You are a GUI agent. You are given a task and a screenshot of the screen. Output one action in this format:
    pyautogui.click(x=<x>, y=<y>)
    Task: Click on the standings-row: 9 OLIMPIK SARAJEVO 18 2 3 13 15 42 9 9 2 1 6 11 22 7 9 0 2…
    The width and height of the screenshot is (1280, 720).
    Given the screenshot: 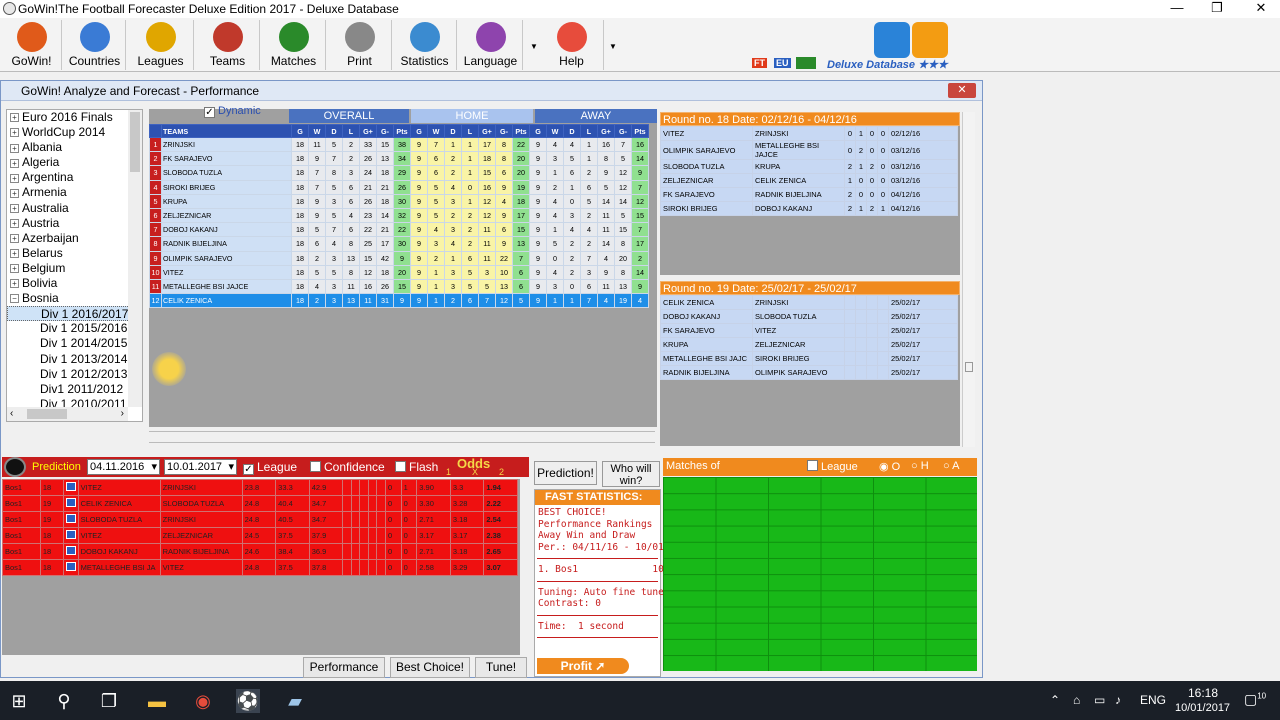 What is the action you would take?
    pyautogui.click(x=399, y=258)
    